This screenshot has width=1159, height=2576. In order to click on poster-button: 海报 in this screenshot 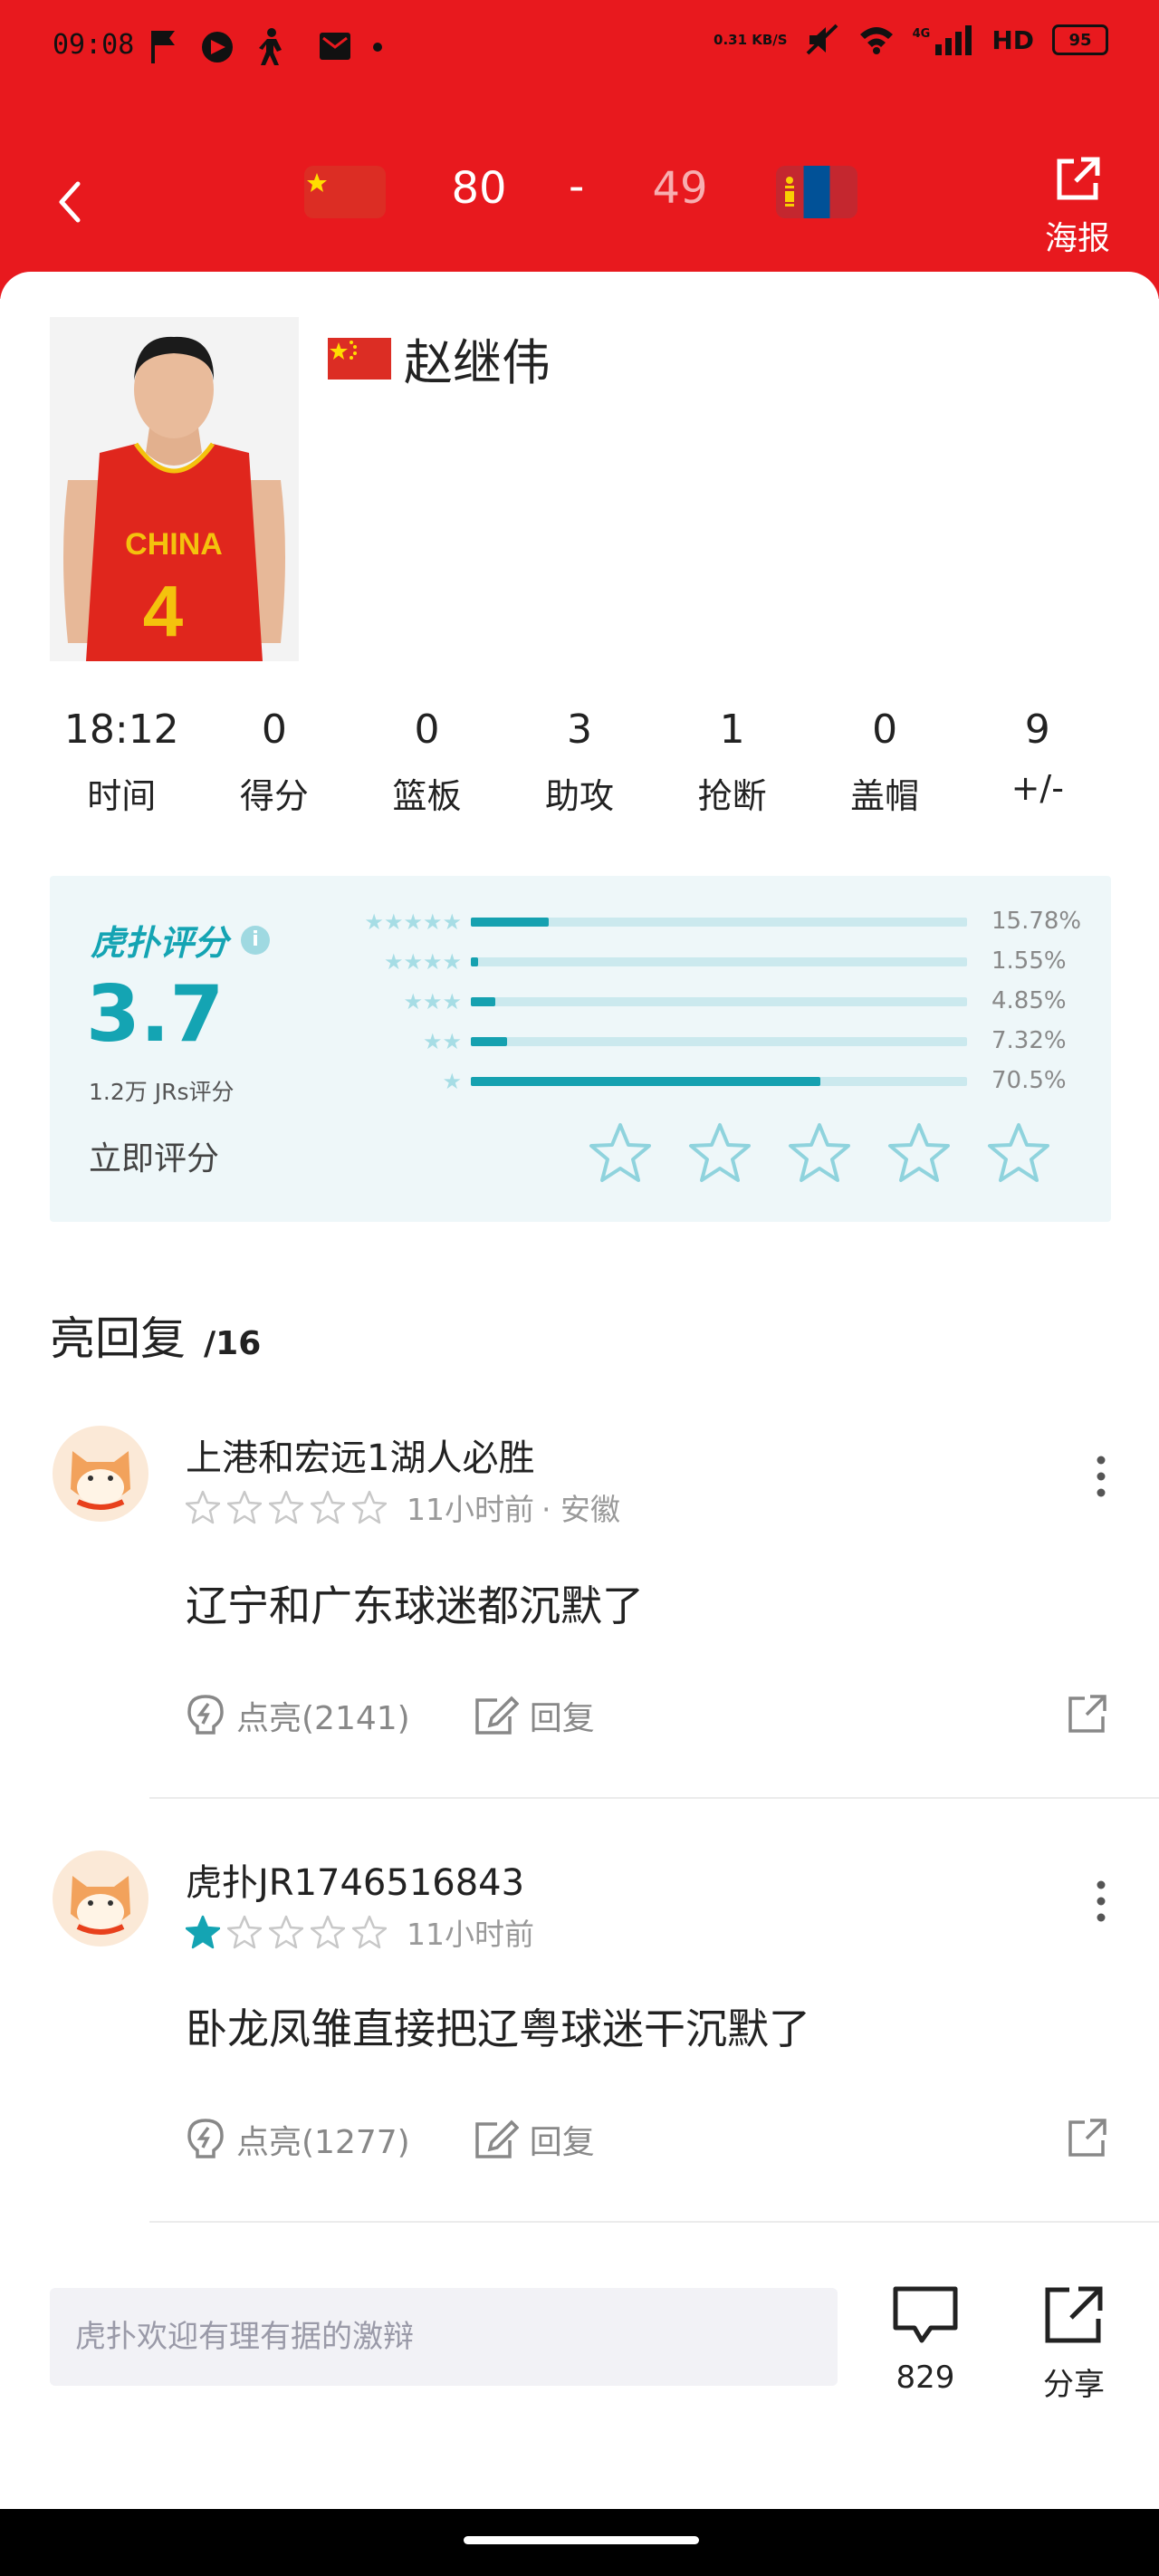, I will do `click(1077, 206)`.